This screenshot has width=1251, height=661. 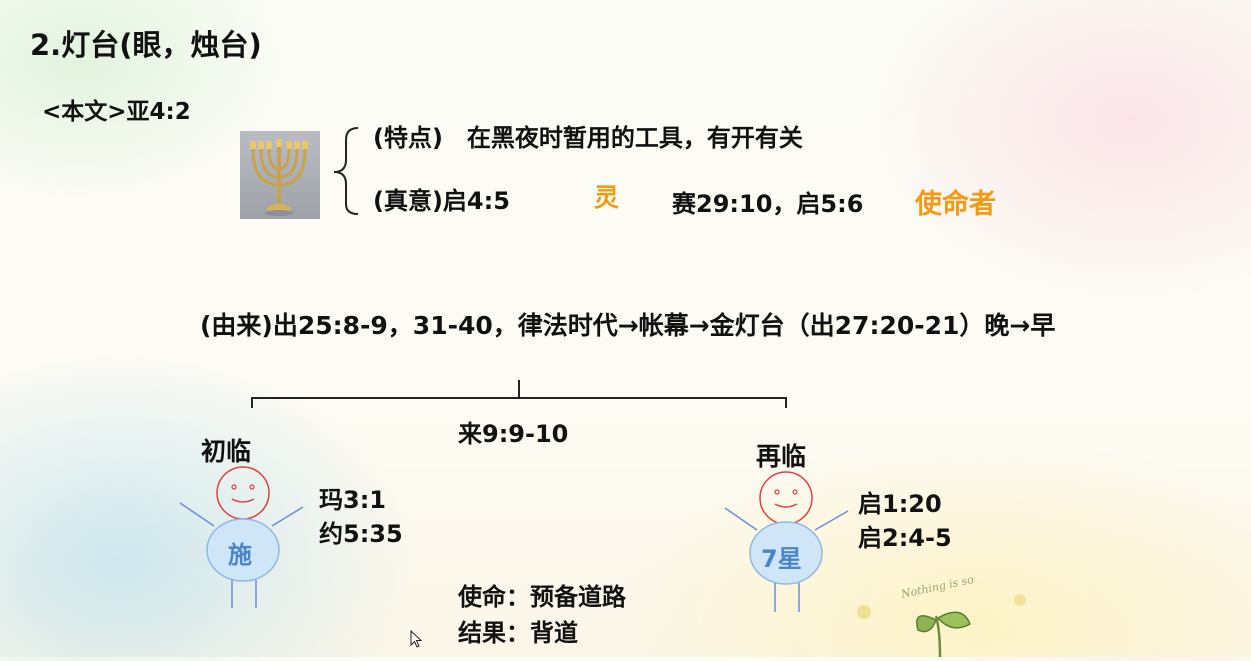 I want to click on mouse-pointer-icon, so click(x=417, y=641).